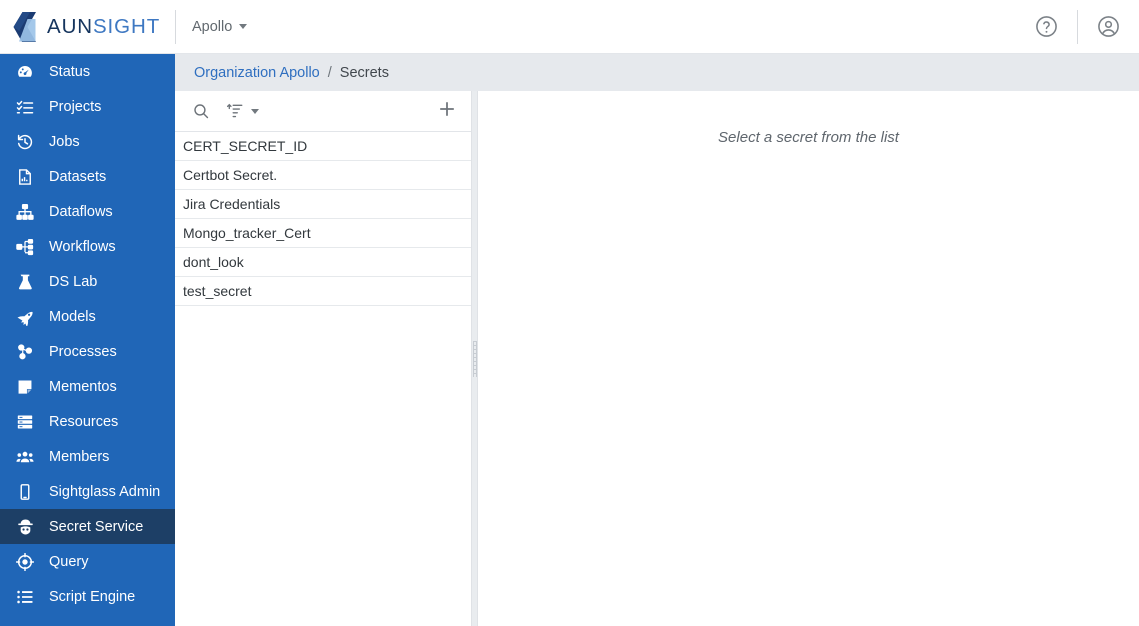 The width and height of the screenshot is (1139, 626). Describe the element at coordinates (64, 141) in the screenshot. I see `sidebar-item-label: Jobs` at that location.